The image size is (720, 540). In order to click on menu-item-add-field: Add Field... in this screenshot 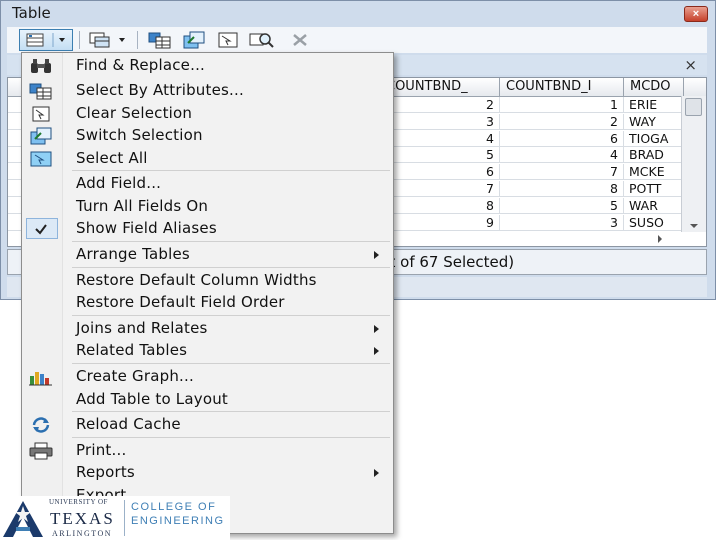, I will do `click(207, 184)`.